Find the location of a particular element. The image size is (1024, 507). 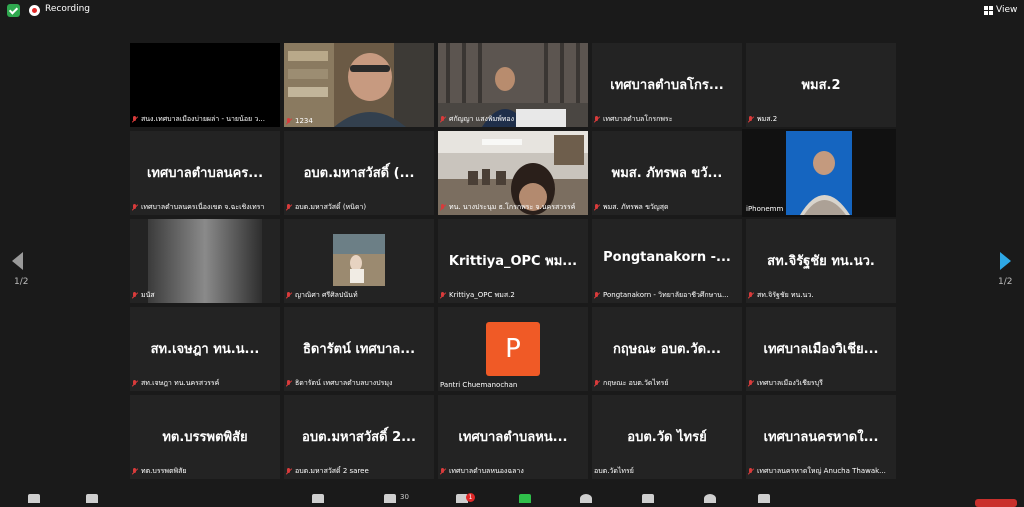

participant-tile: อบต.วัด ไทรย์ อบต.วัดไทรย์ is located at coordinates (667, 437).